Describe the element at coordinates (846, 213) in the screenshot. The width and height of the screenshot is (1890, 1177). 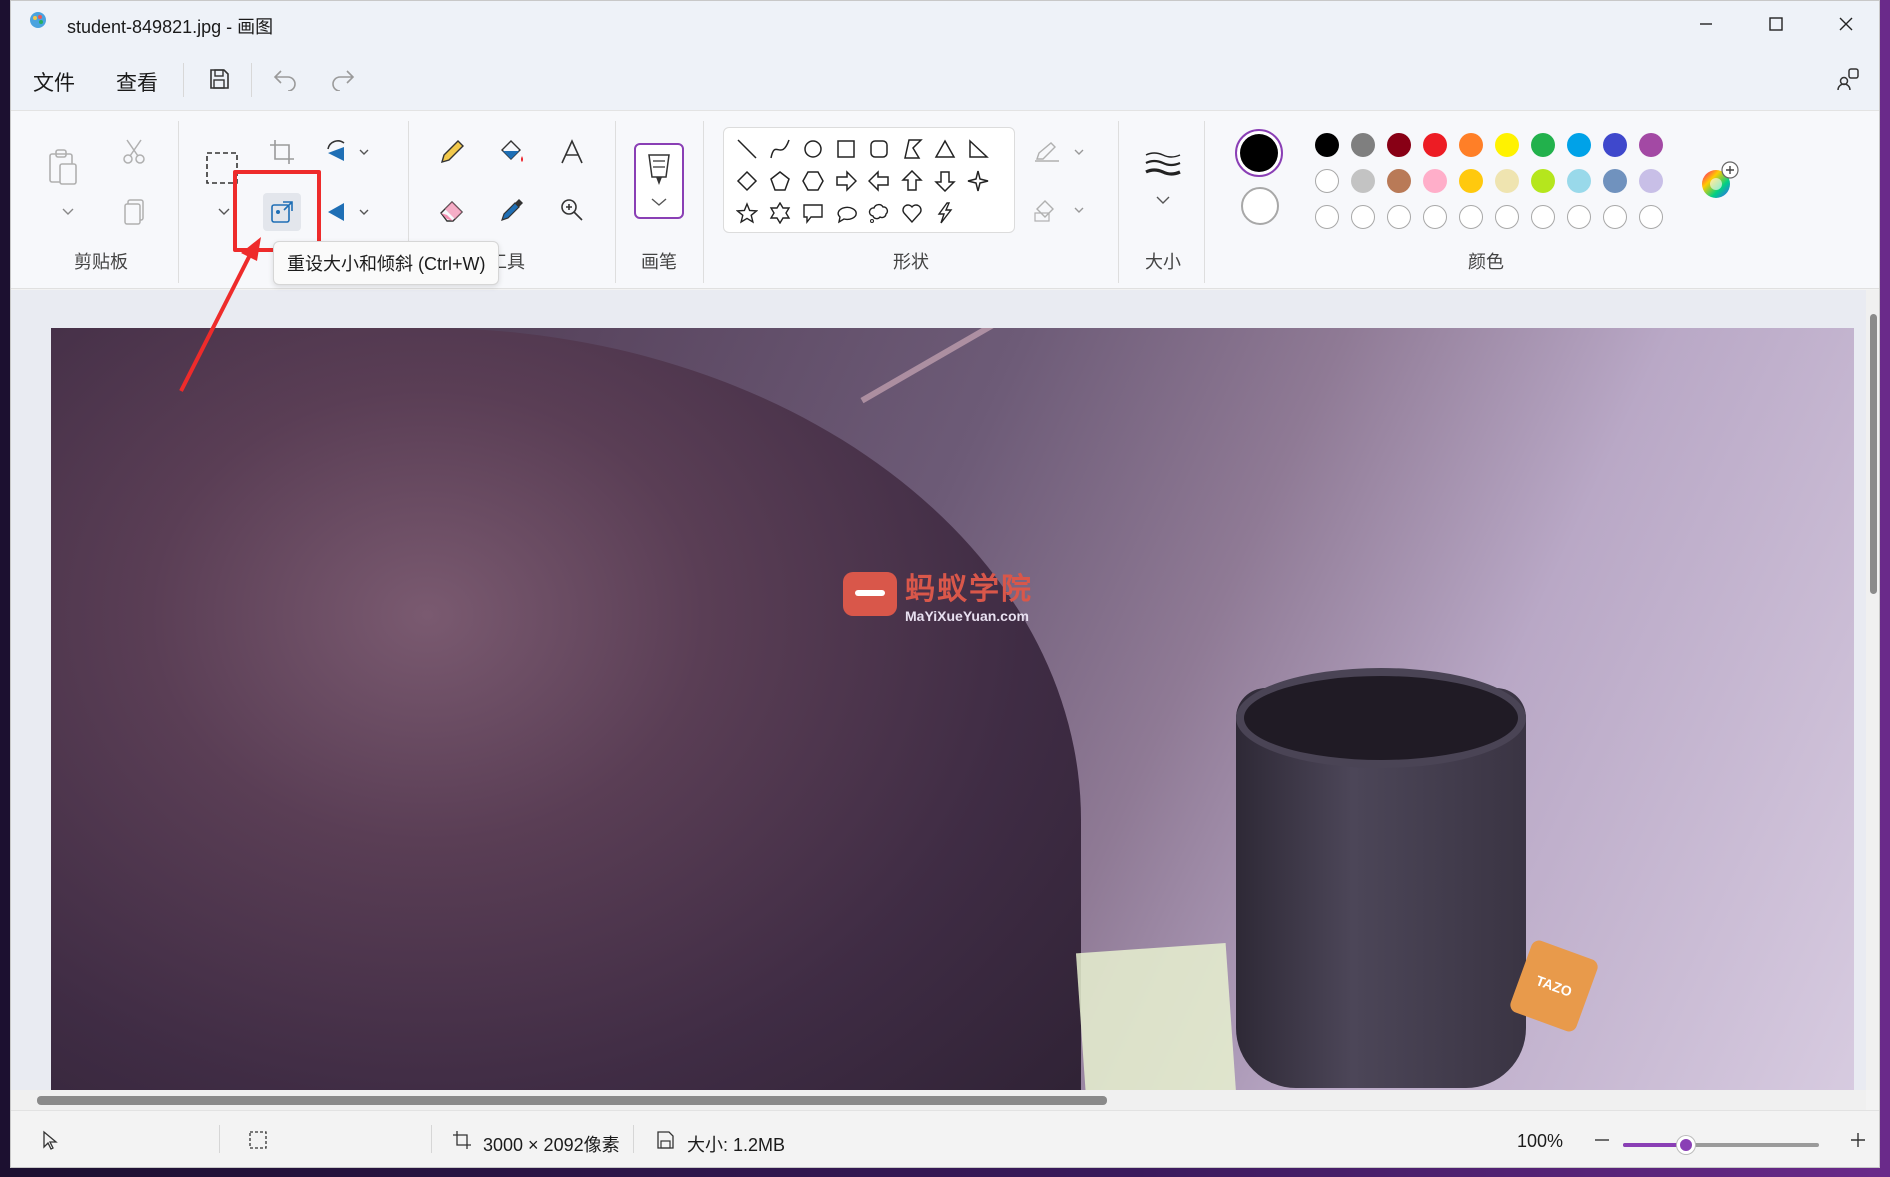
I see `shape-callout-oval` at that location.